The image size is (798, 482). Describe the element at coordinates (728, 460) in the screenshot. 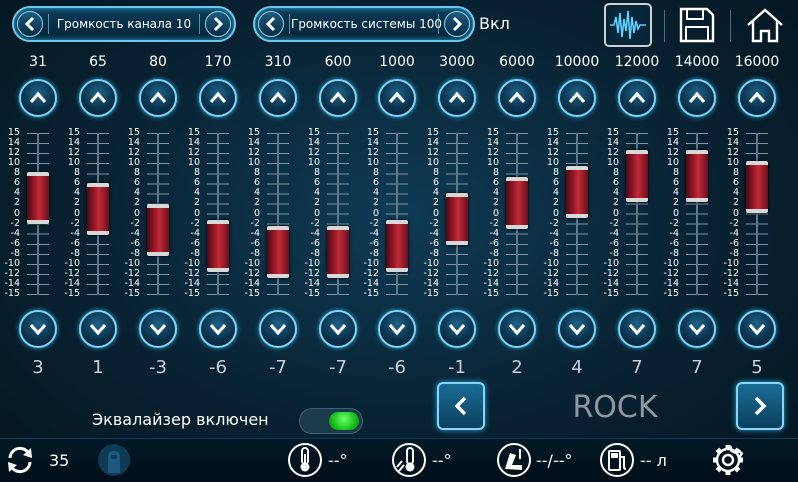

I see `settings-gear-icon` at that location.